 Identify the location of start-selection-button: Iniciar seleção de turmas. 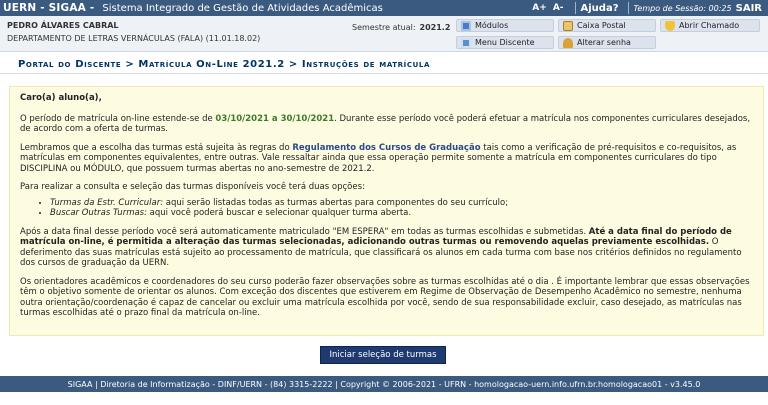
(383, 355).